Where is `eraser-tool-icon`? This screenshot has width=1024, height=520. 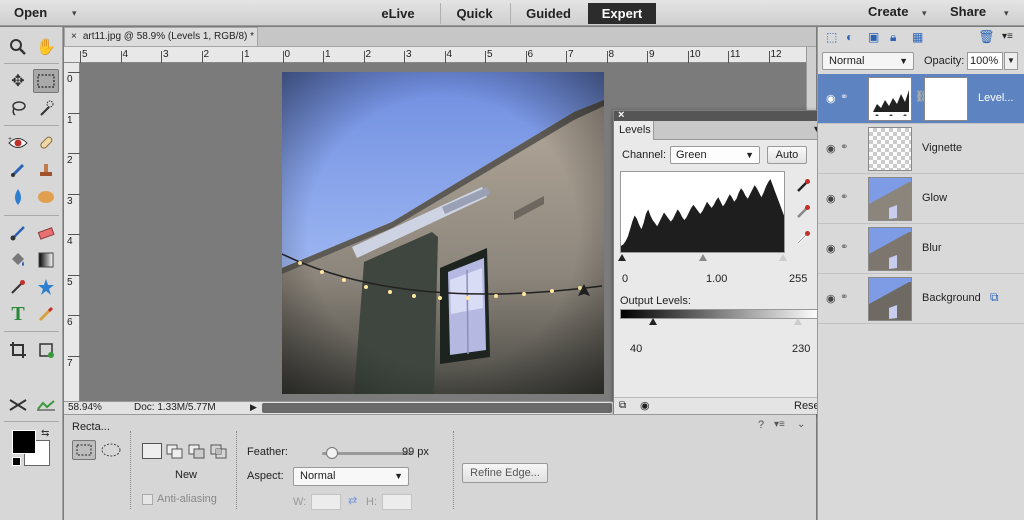 eraser-tool-icon is located at coordinates (46, 233).